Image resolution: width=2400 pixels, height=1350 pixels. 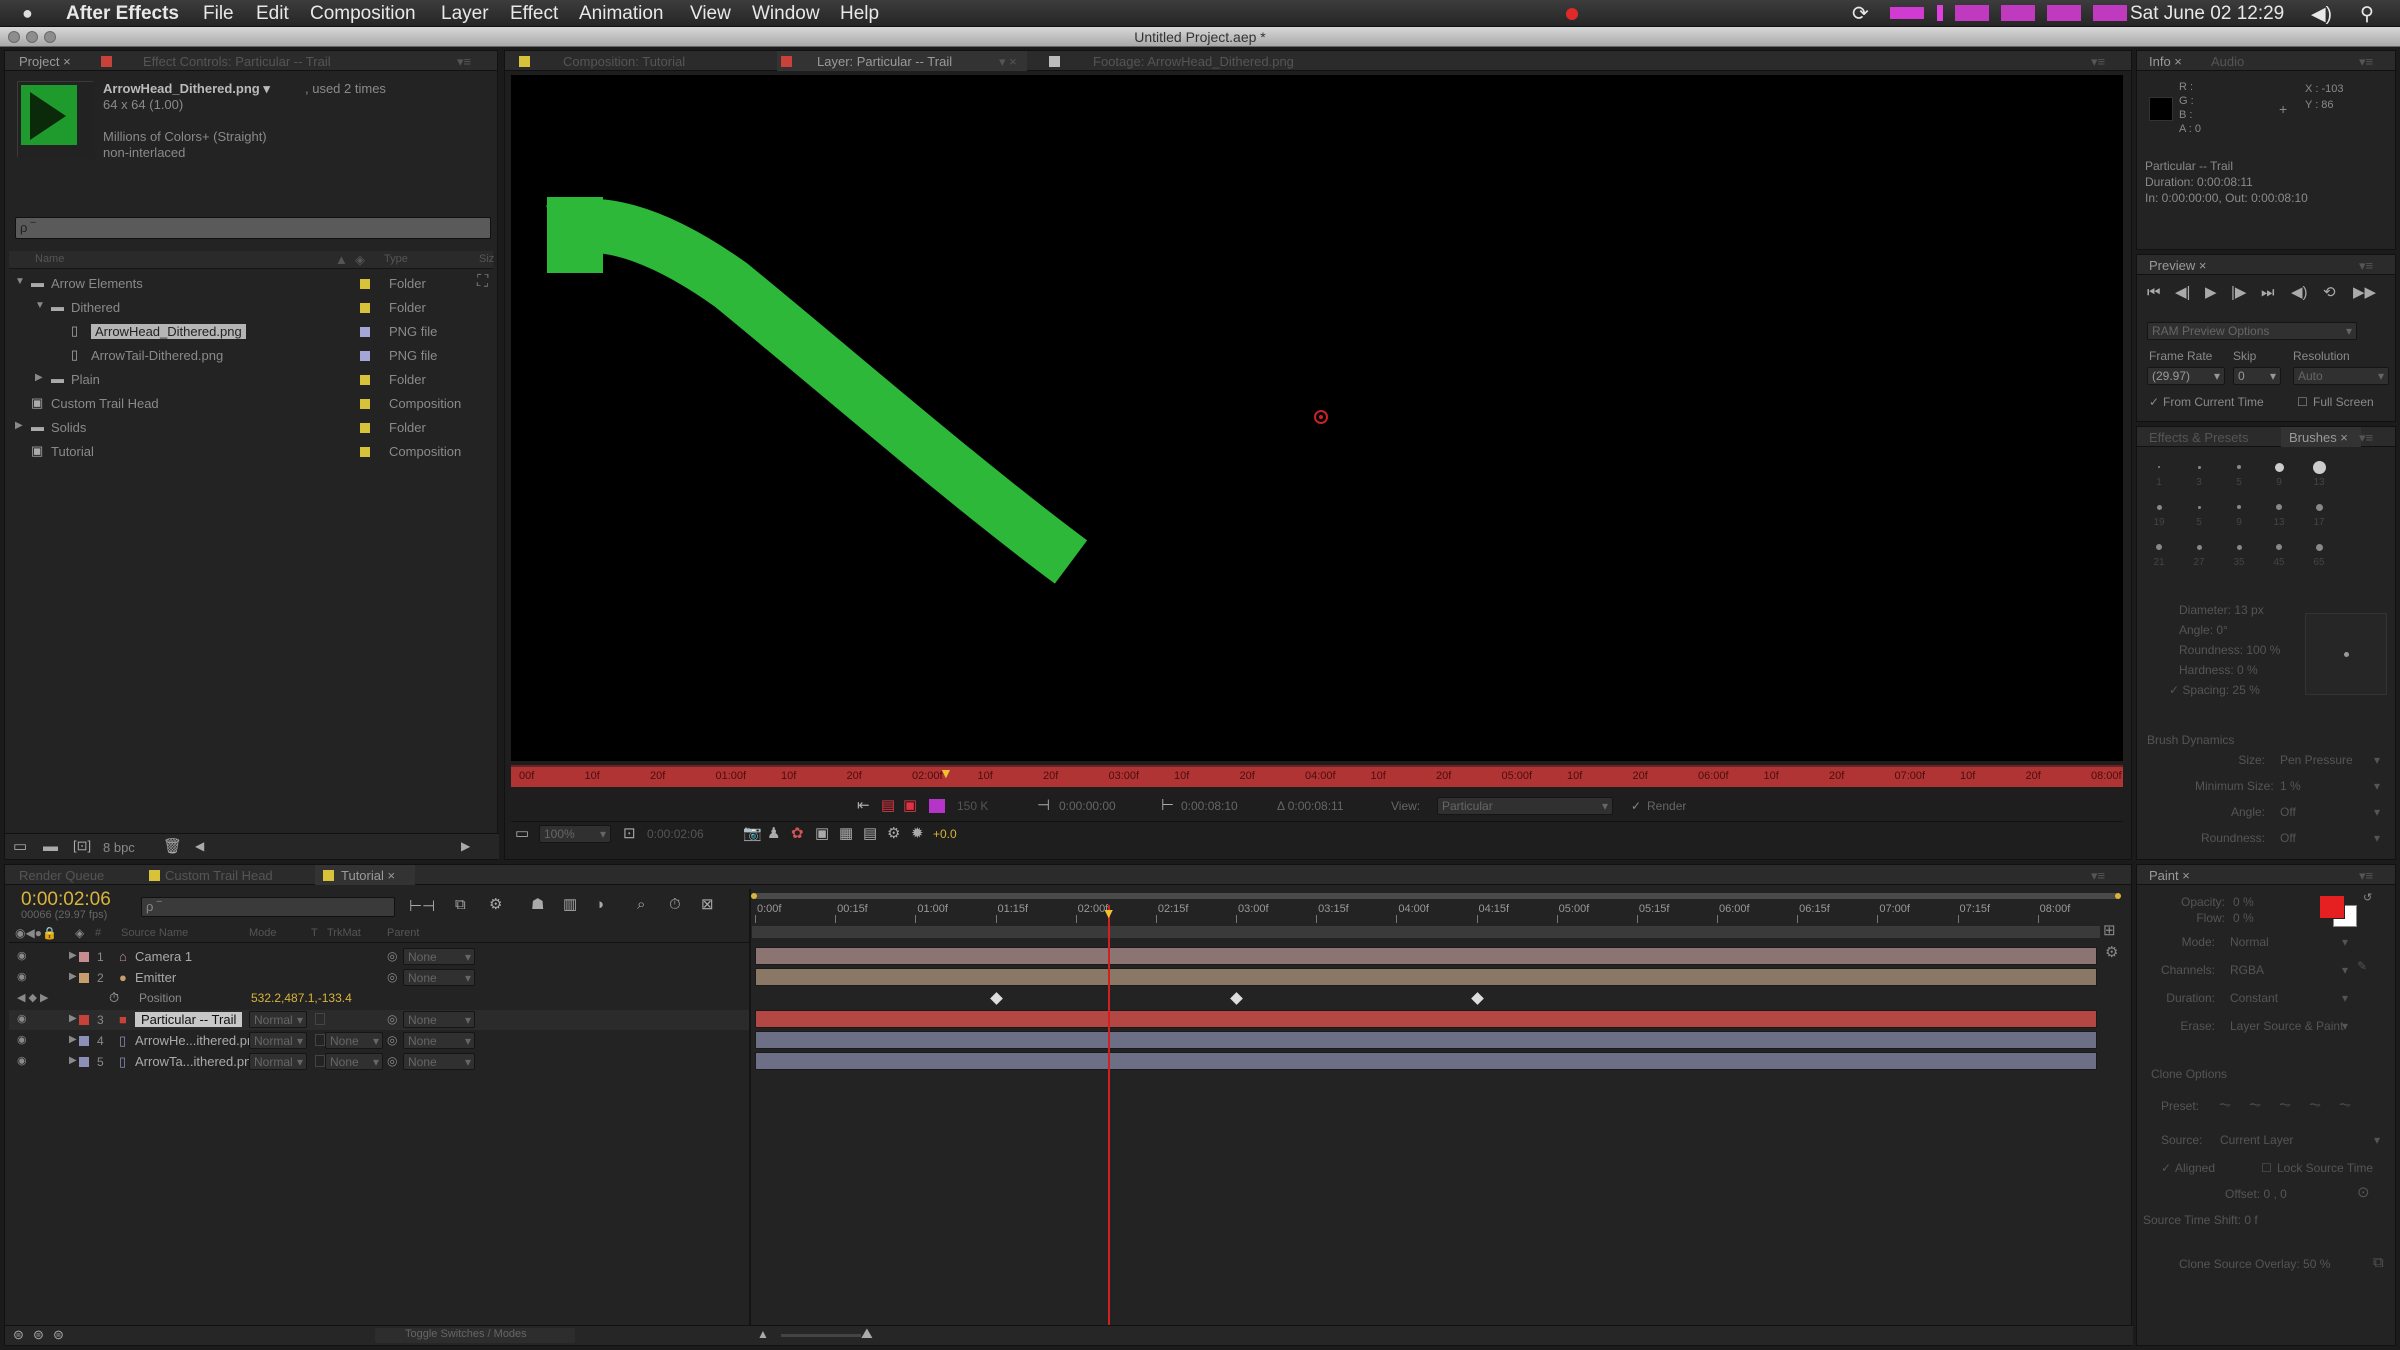 I want to click on channel-swatch-icon, so click(x=937, y=806).